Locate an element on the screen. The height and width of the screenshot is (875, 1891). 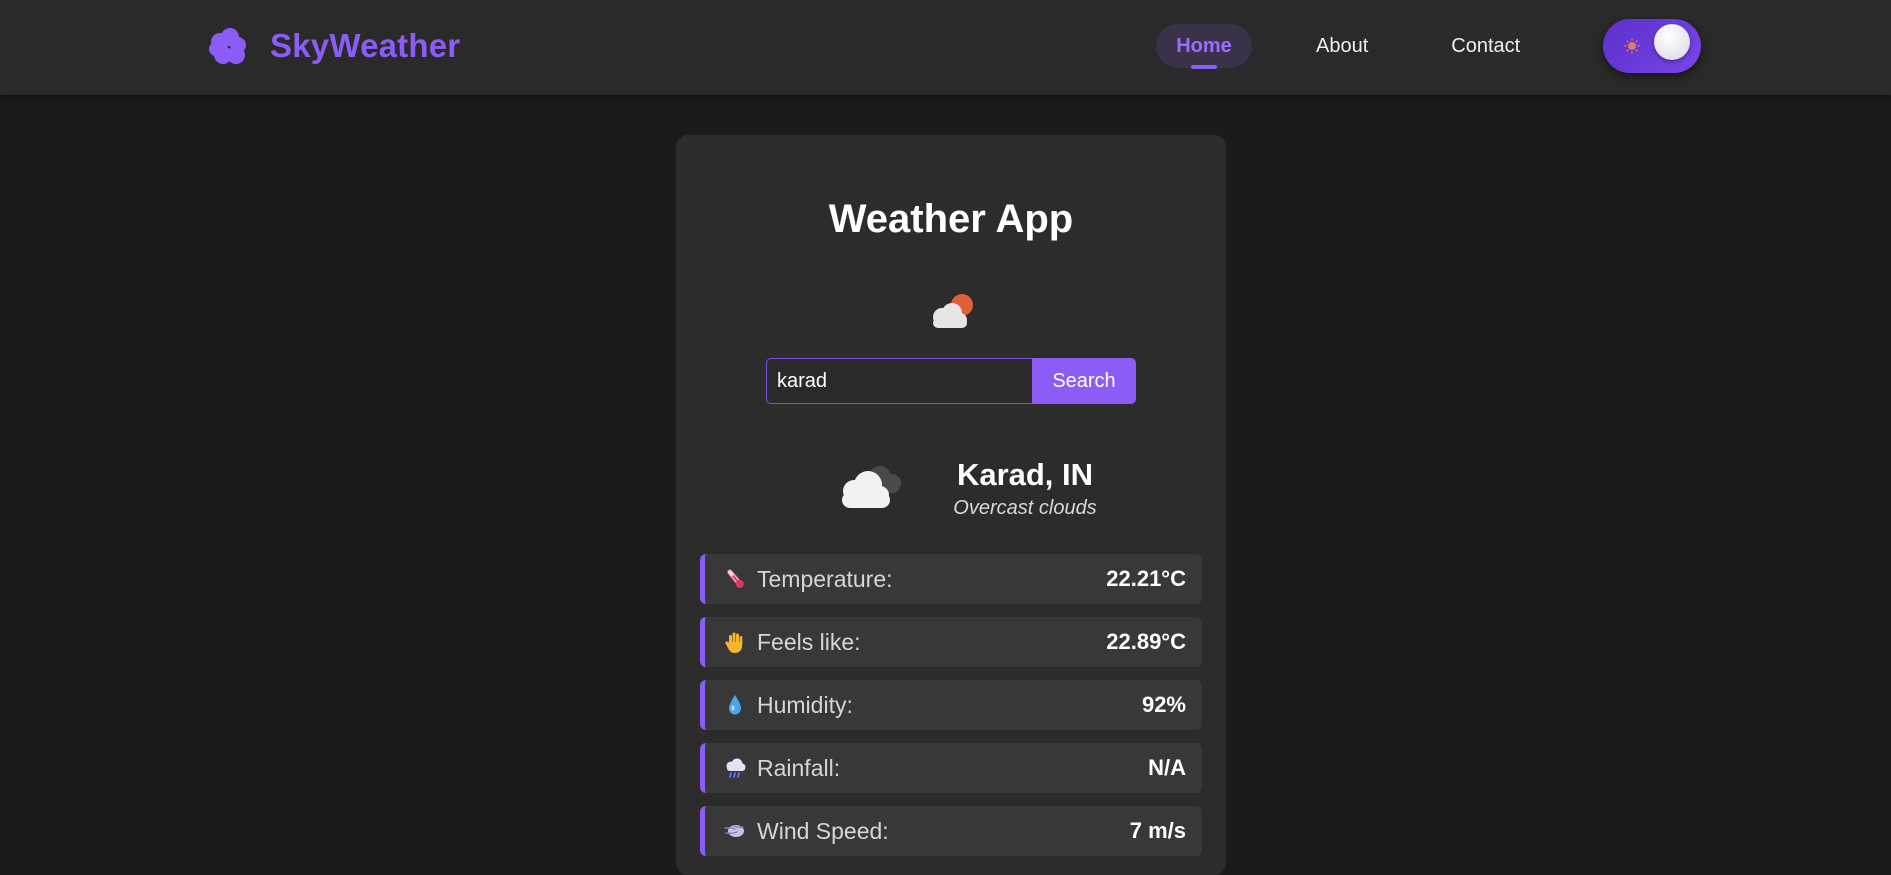
droplet-icon is located at coordinates (735, 705).